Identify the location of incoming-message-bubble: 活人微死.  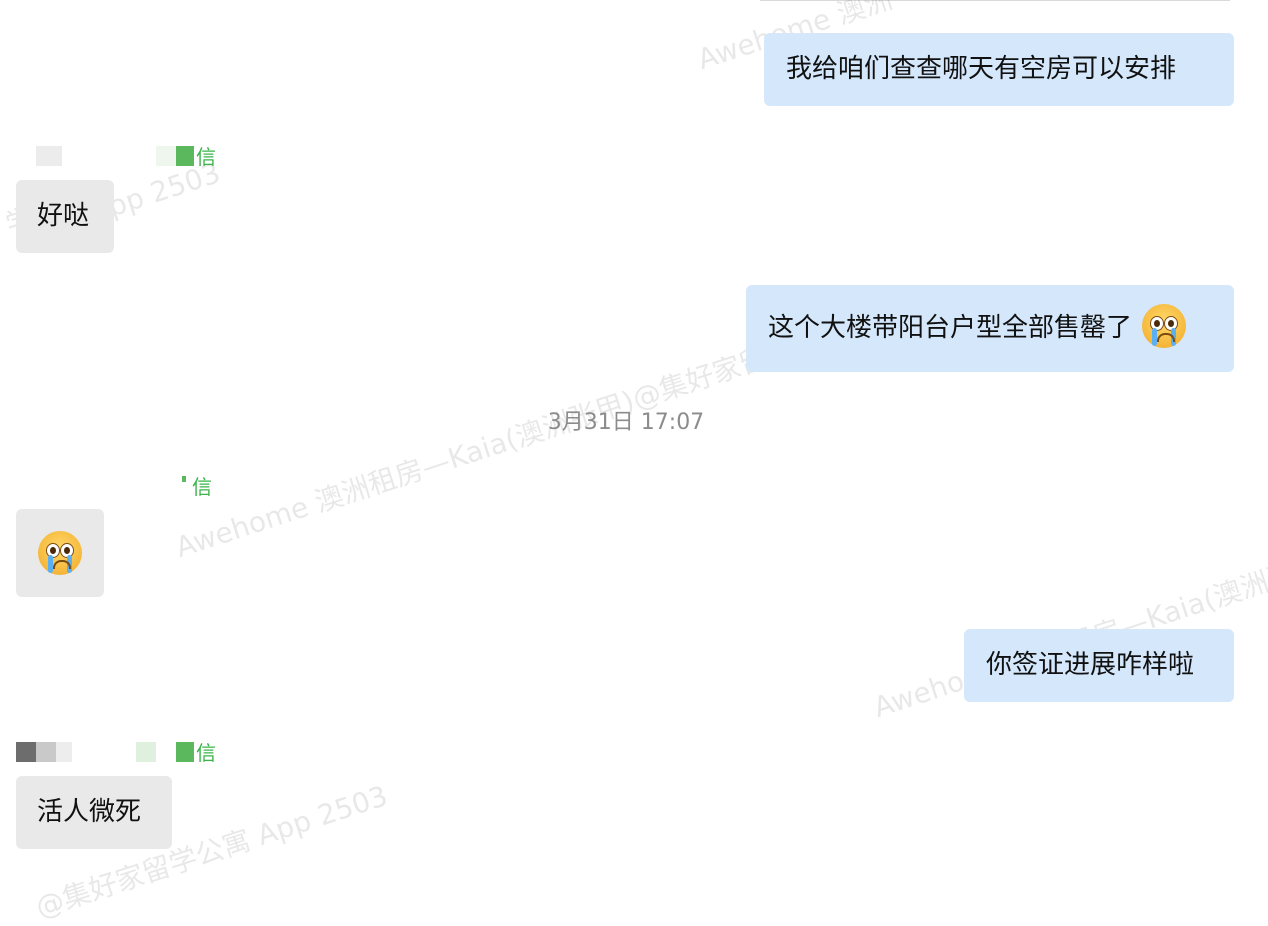
(94, 812).